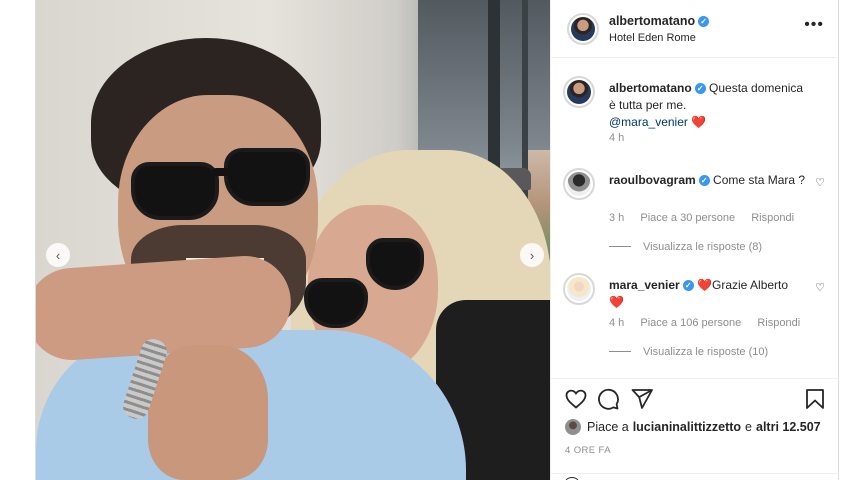  I want to click on likes-middle: e, so click(748, 427).